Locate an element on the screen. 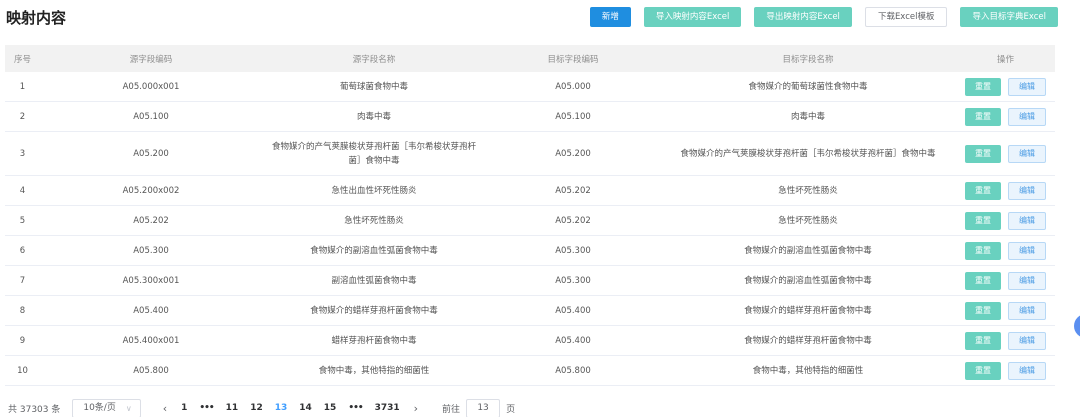 Image resolution: width=1080 pixels, height=417 pixels. source-name-cell: 葡萄球菌食物中毒 is located at coordinates (373, 86).